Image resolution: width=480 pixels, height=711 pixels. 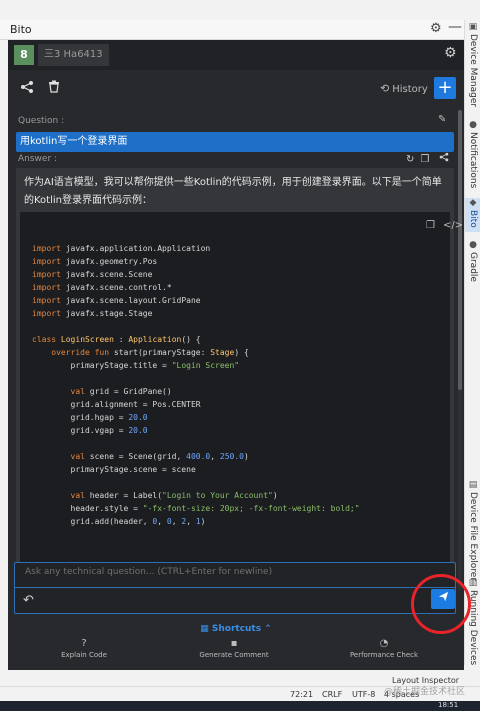 What do you see at coordinates (234, 643) in the screenshot?
I see `comment-icon: ▪` at bounding box center [234, 643].